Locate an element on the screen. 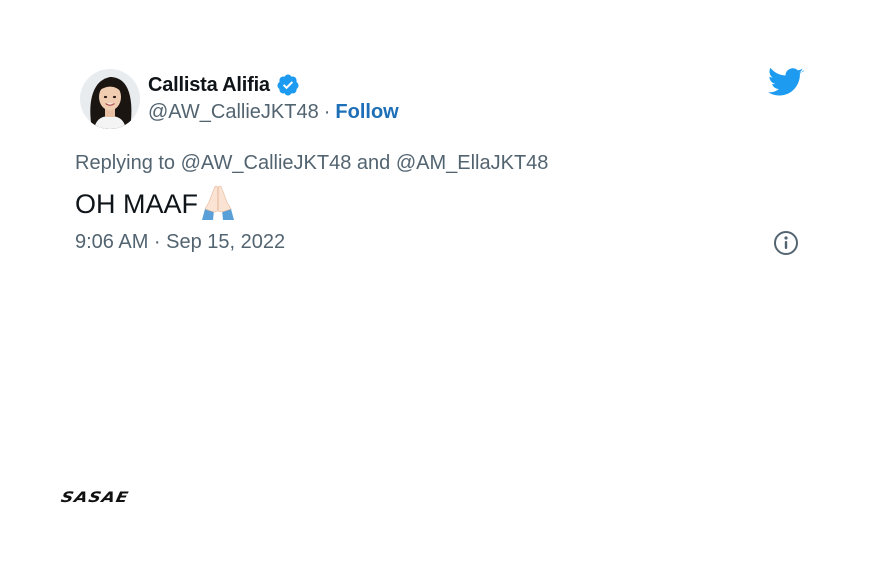  verified-badge-icon is located at coordinates (288, 85).